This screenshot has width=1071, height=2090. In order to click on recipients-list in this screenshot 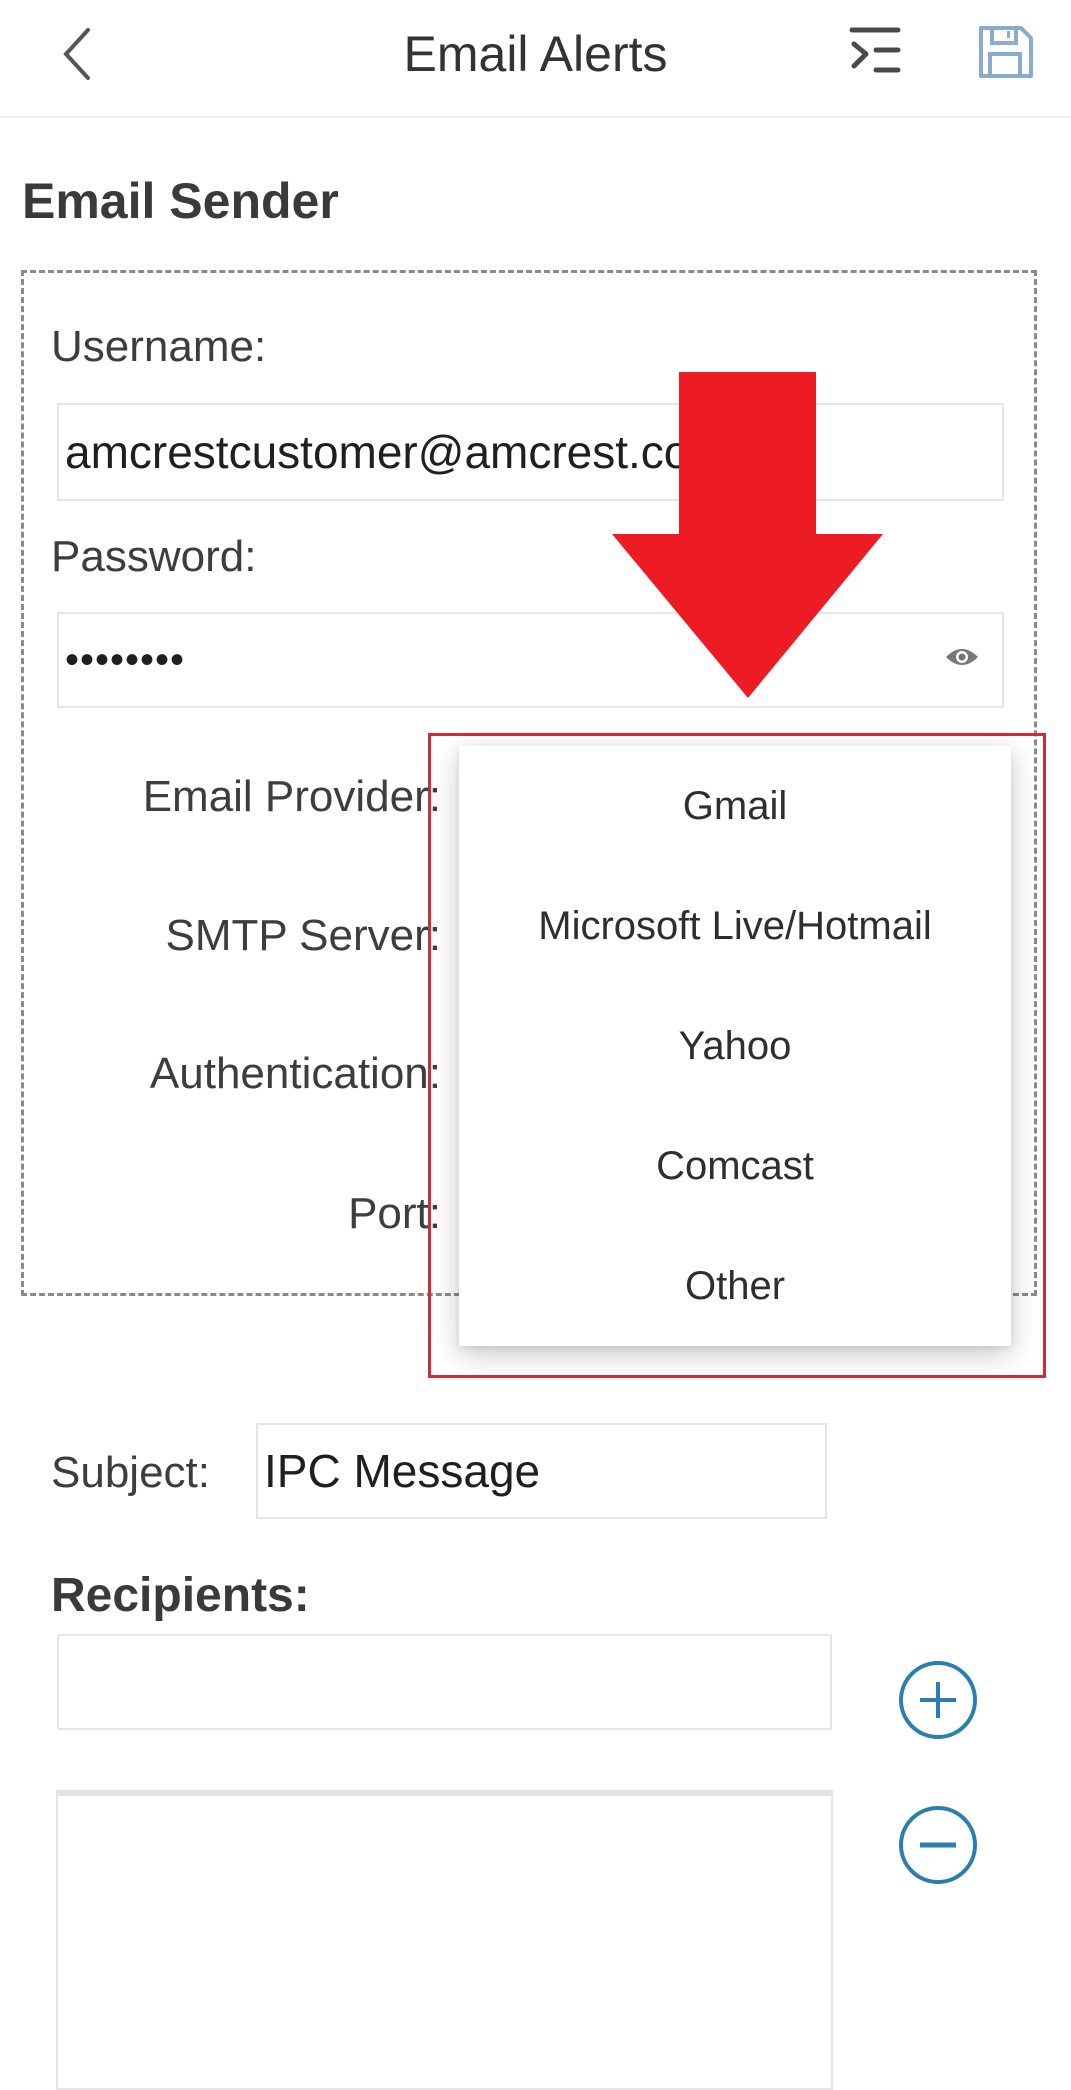, I will do `click(444, 1940)`.